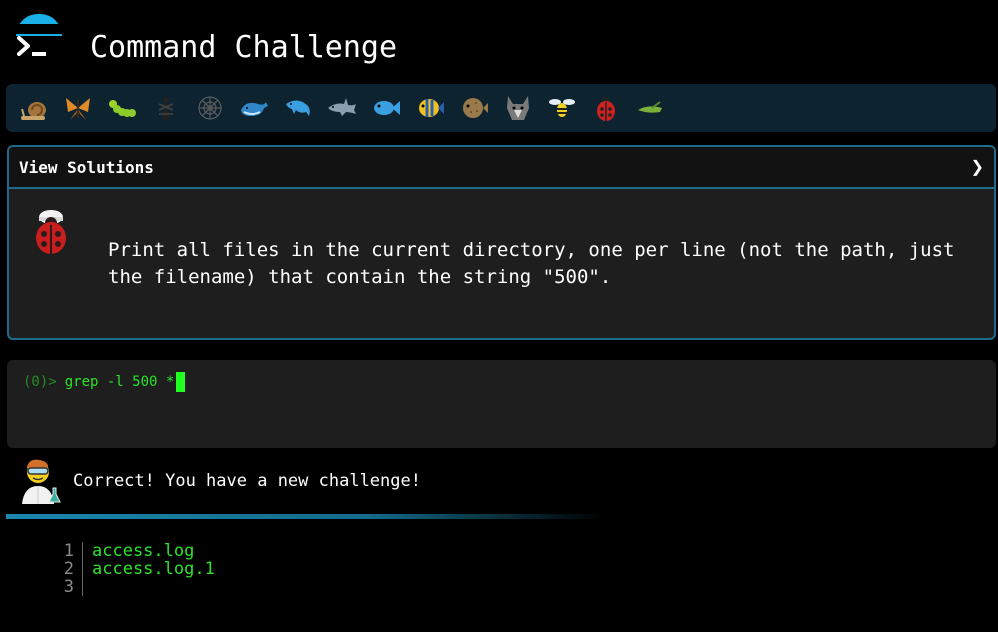 The image size is (998, 632). I want to click on terminal-prompt: (0)> grep -l 500 *, so click(104, 382).